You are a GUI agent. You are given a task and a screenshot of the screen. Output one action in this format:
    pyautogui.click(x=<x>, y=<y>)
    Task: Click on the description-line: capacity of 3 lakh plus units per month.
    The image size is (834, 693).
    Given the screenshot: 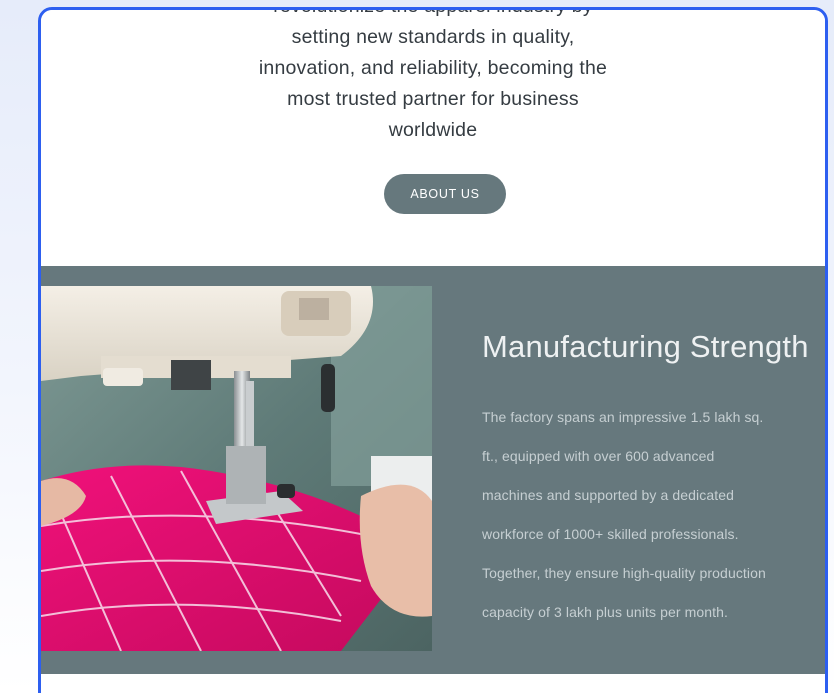 What is the action you would take?
    pyautogui.click(x=605, y=612)
    